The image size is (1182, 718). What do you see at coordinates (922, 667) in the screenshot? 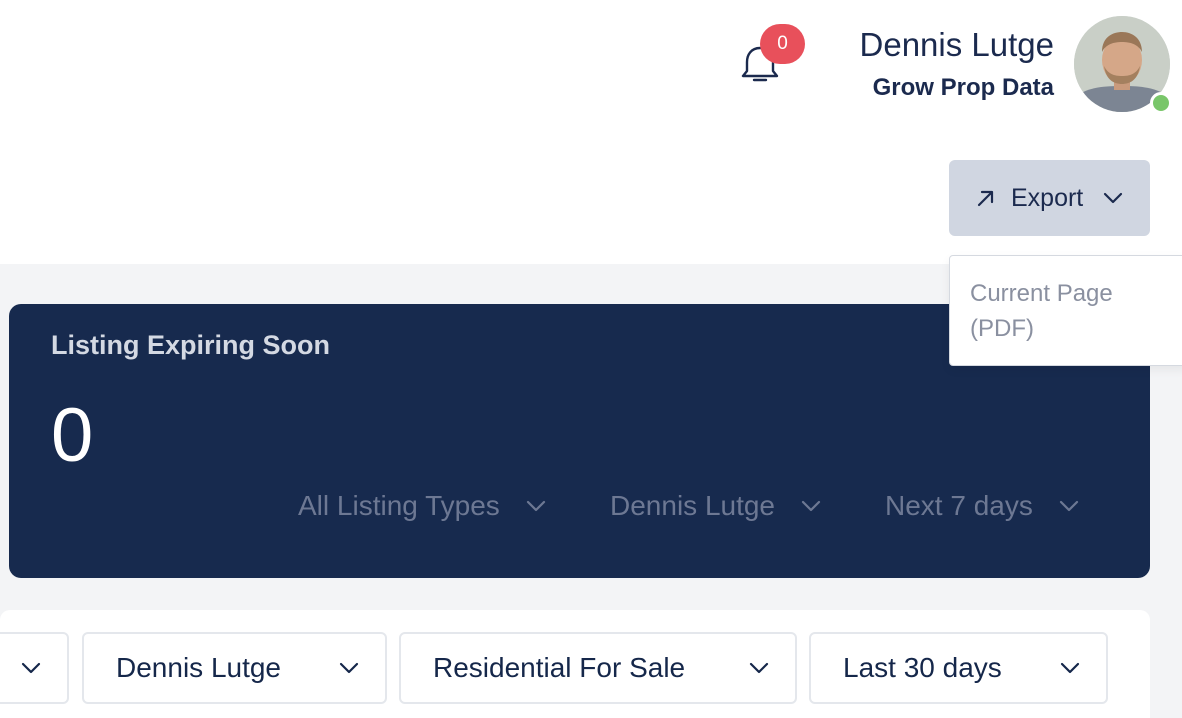
I see `date-range-select-label: Last 30 days` at bounding box center [922, 667].